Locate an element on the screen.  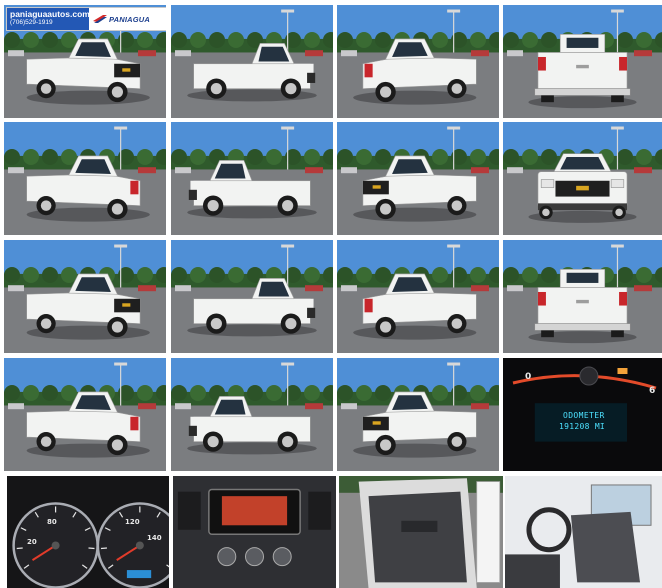
photo-door-panel is located at coordinates (421, 532).